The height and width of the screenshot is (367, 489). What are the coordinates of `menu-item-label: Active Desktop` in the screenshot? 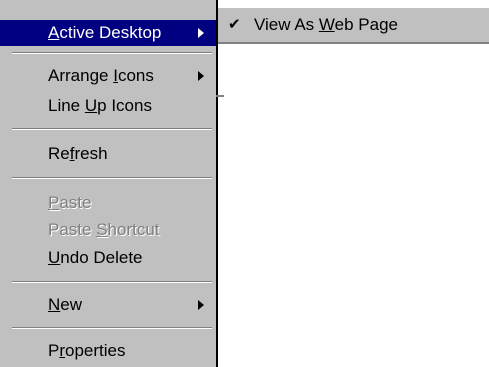 It's located at (105, 32).